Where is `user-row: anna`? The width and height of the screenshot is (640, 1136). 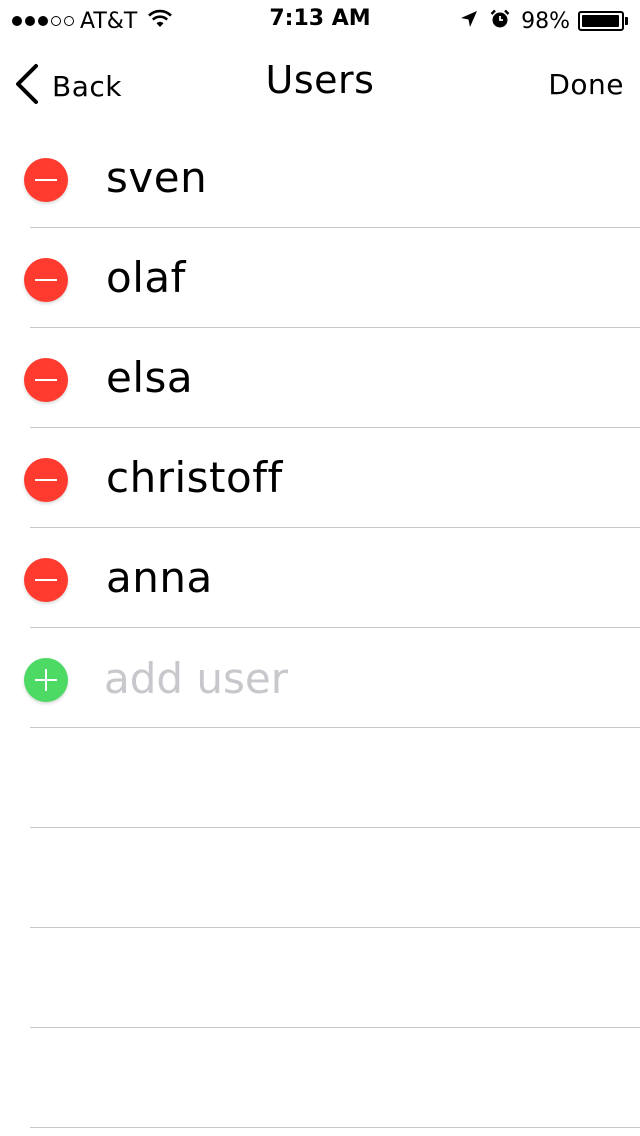
user-row: anna is located at coordinates (320, 578).